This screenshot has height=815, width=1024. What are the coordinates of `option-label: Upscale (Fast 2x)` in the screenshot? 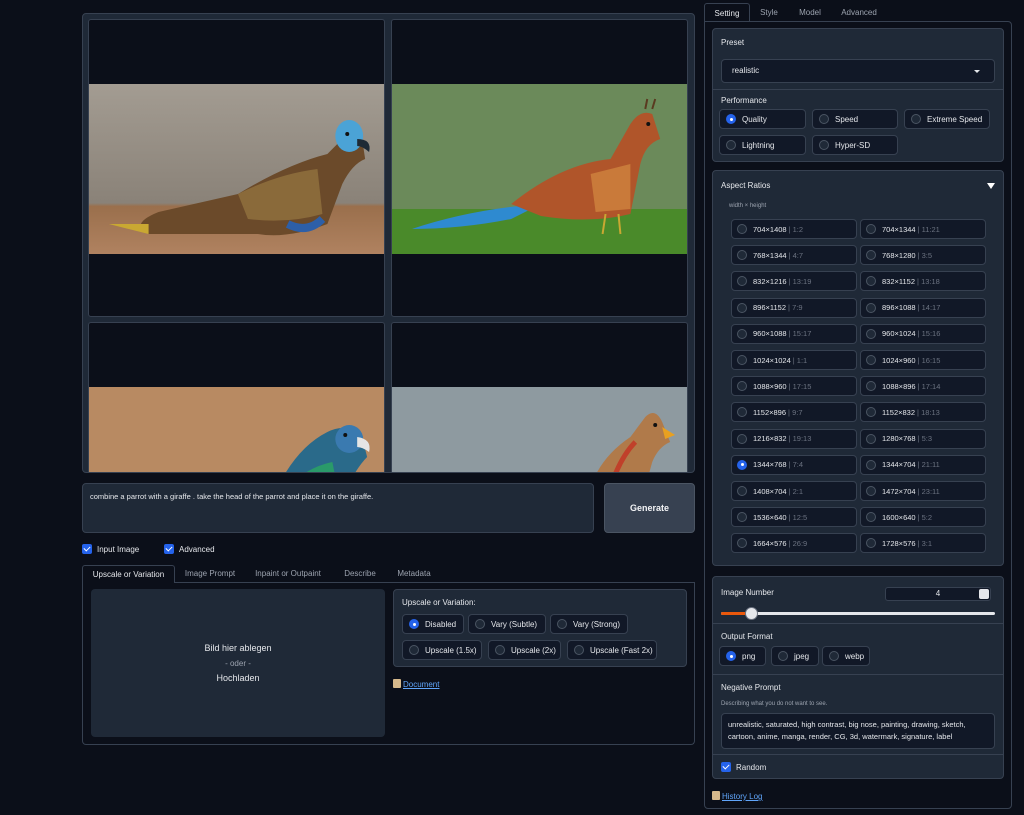 It's located at (621, 650).